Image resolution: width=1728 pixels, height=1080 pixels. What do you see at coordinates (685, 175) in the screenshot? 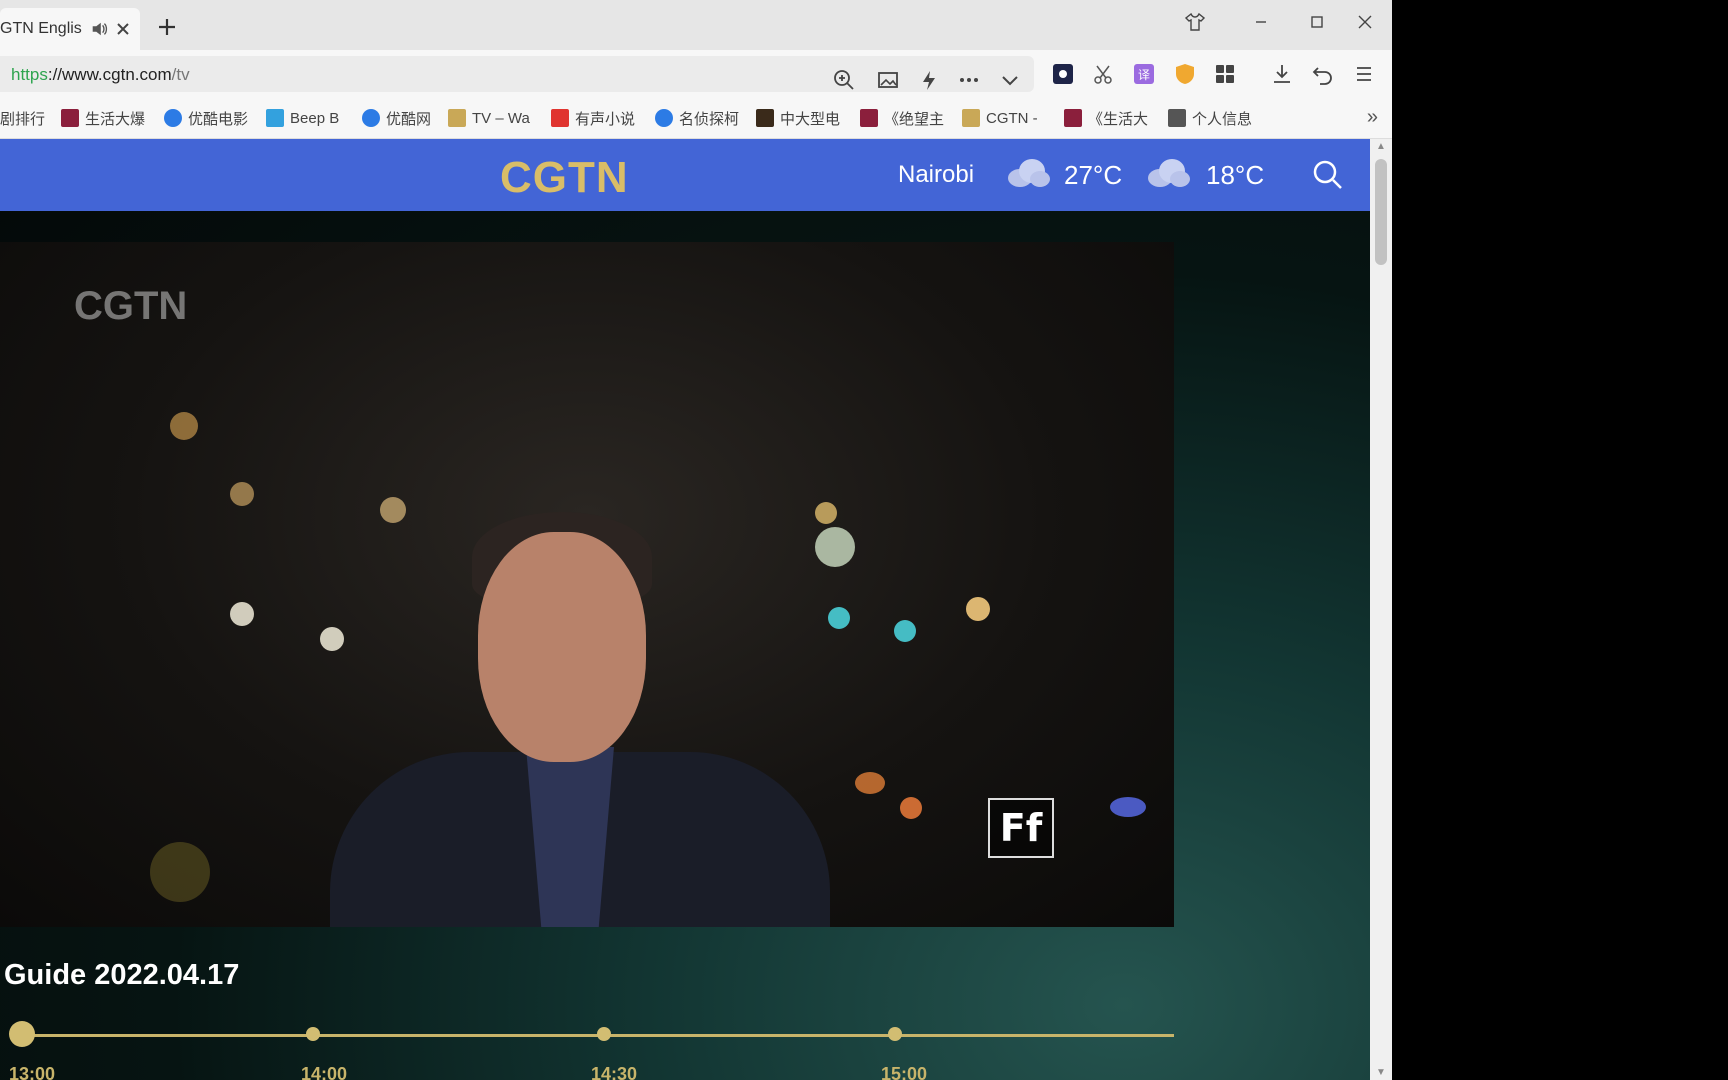
I see `site-header: CGTN Nairobi 27°C 18°C` at bounding box center [685, 175].